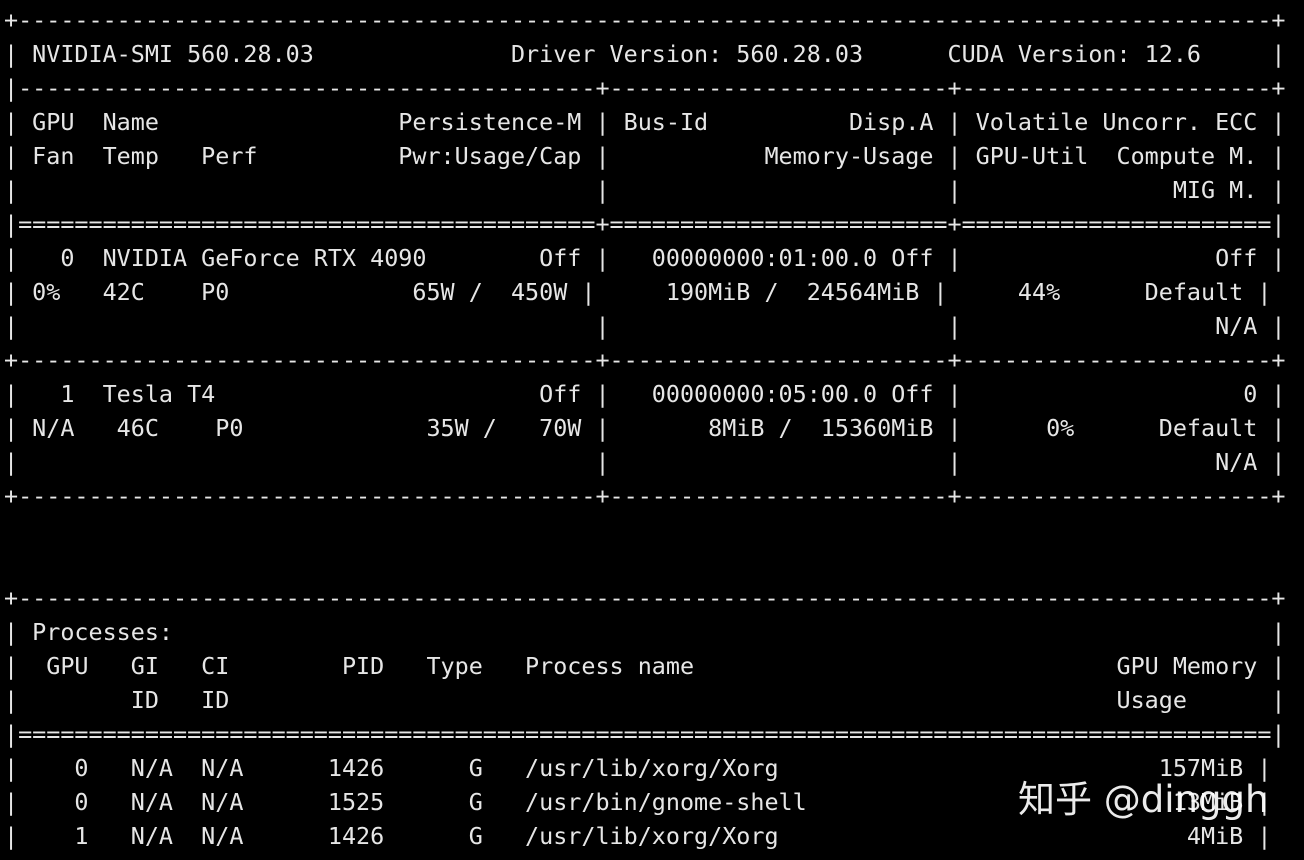 This screenshot has height=860, width=1304. Describe the element at coordinates (645, 632) in the screenshot. I see `processes-title-row: | Processes: |` at that location.